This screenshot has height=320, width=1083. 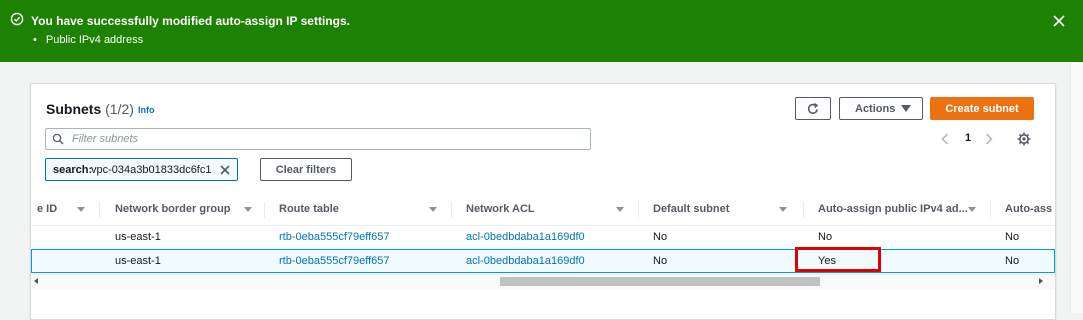 I want to click on pagination: 1, so click(x=974, y=139).